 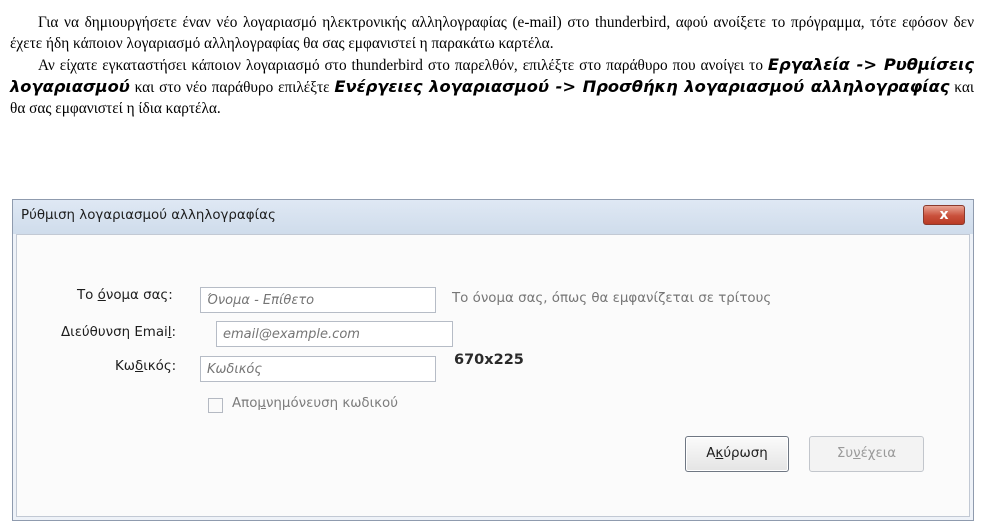 What do you see at coordinates (215, 405) in the screenshot?
I see `remember-password-checkbox` at bounding box center [215, 405].